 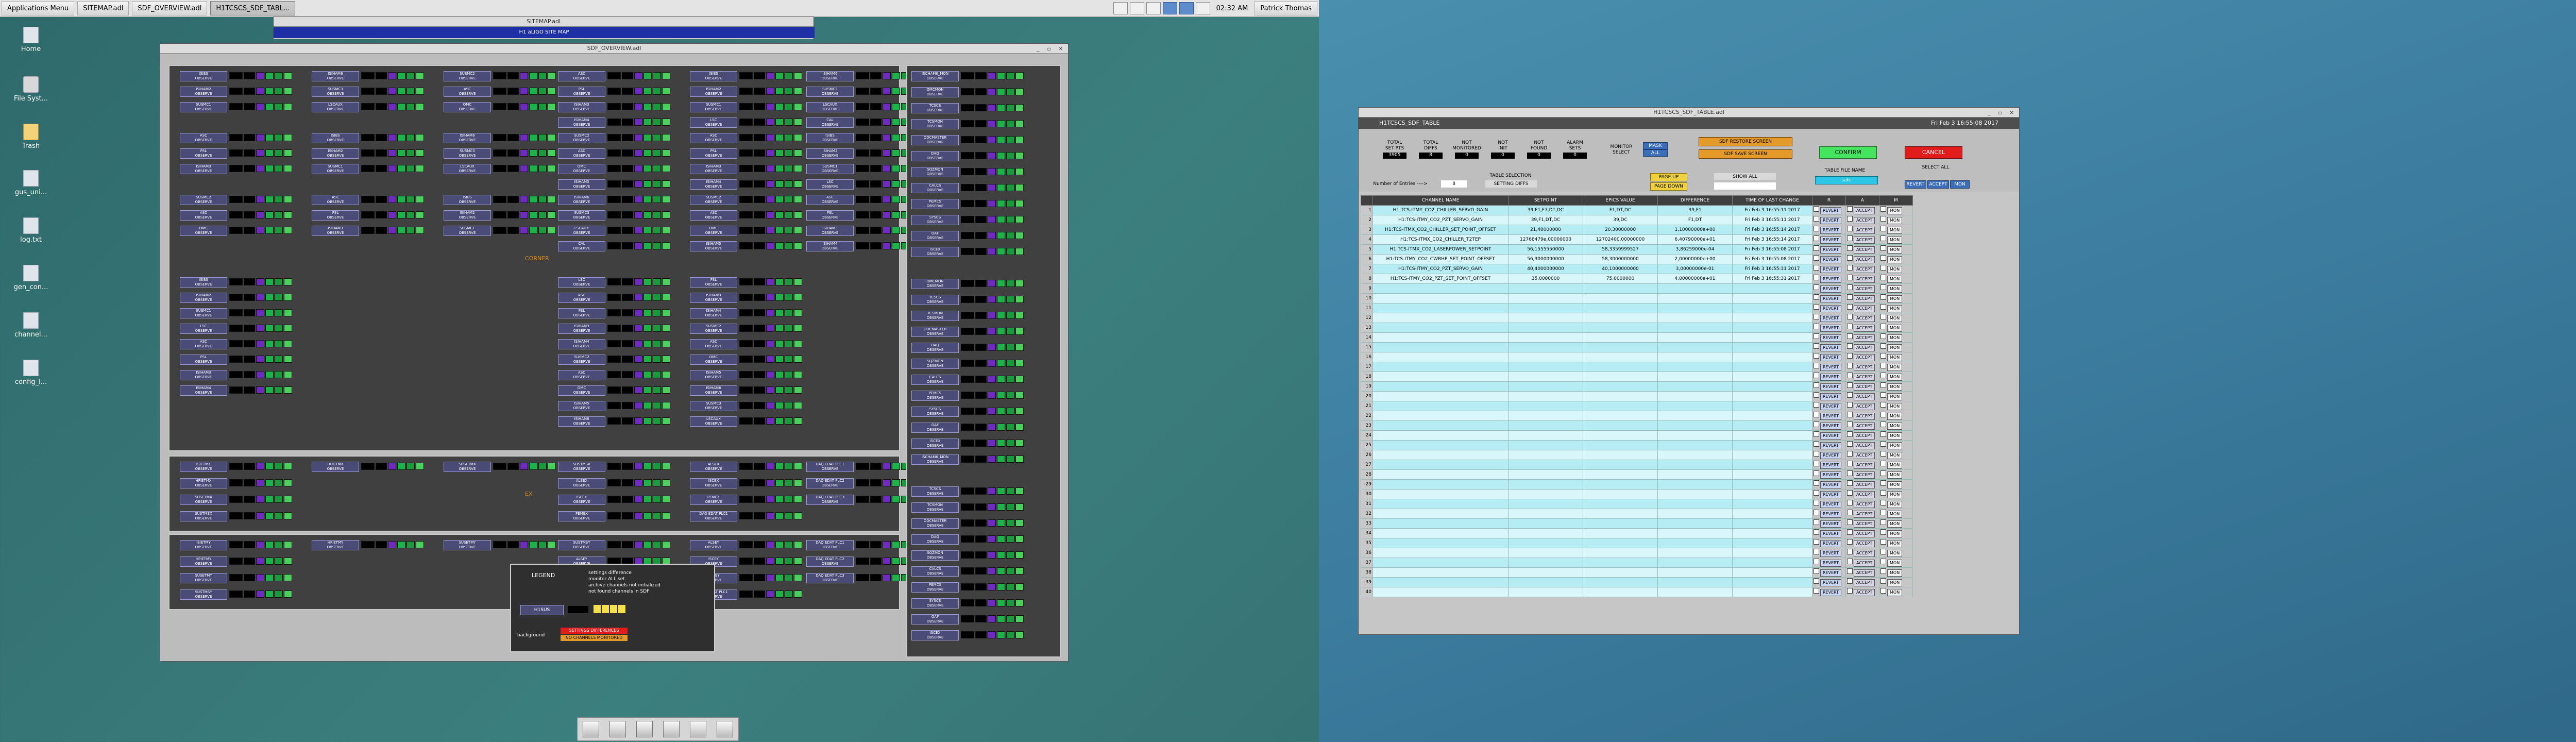 I want to click on model-label: SUSTMSY OBSERVE, so click(x=203, y=594).